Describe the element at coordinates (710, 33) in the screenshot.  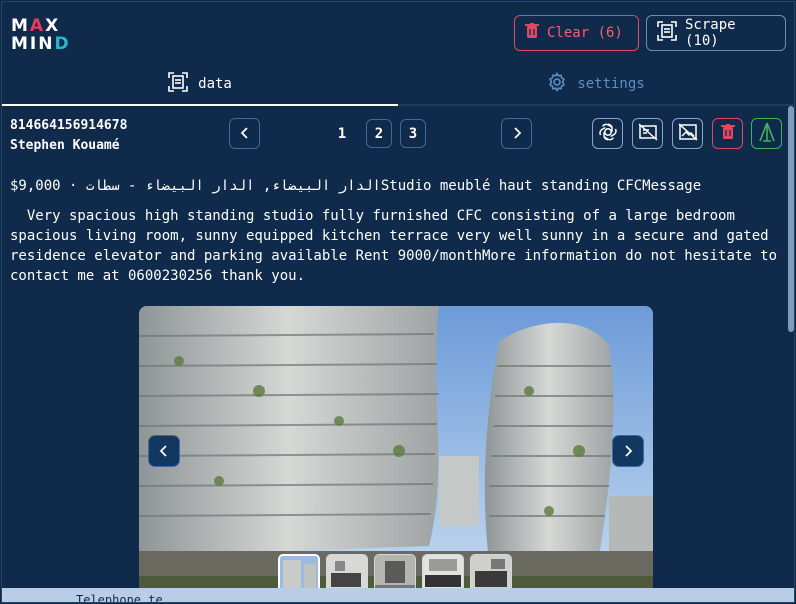
I see `scrape-button-label: Scrape (10)` at that location.